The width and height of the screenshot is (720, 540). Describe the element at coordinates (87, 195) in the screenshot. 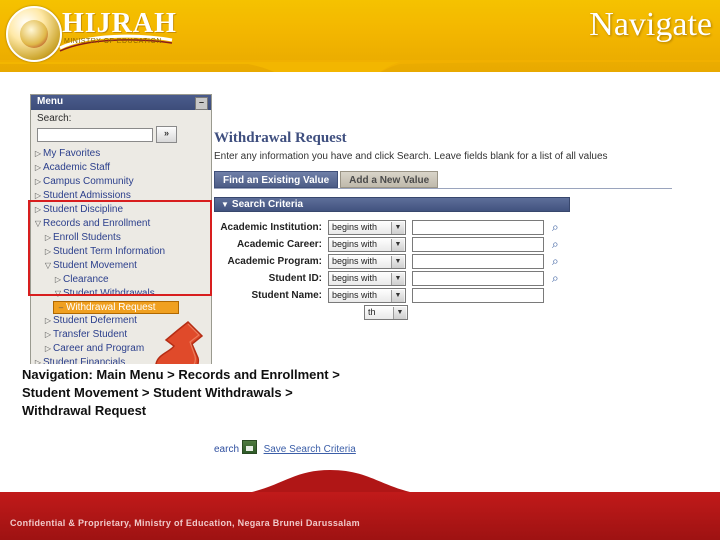

I see `menu-item-label: Student Admissions` at that location.